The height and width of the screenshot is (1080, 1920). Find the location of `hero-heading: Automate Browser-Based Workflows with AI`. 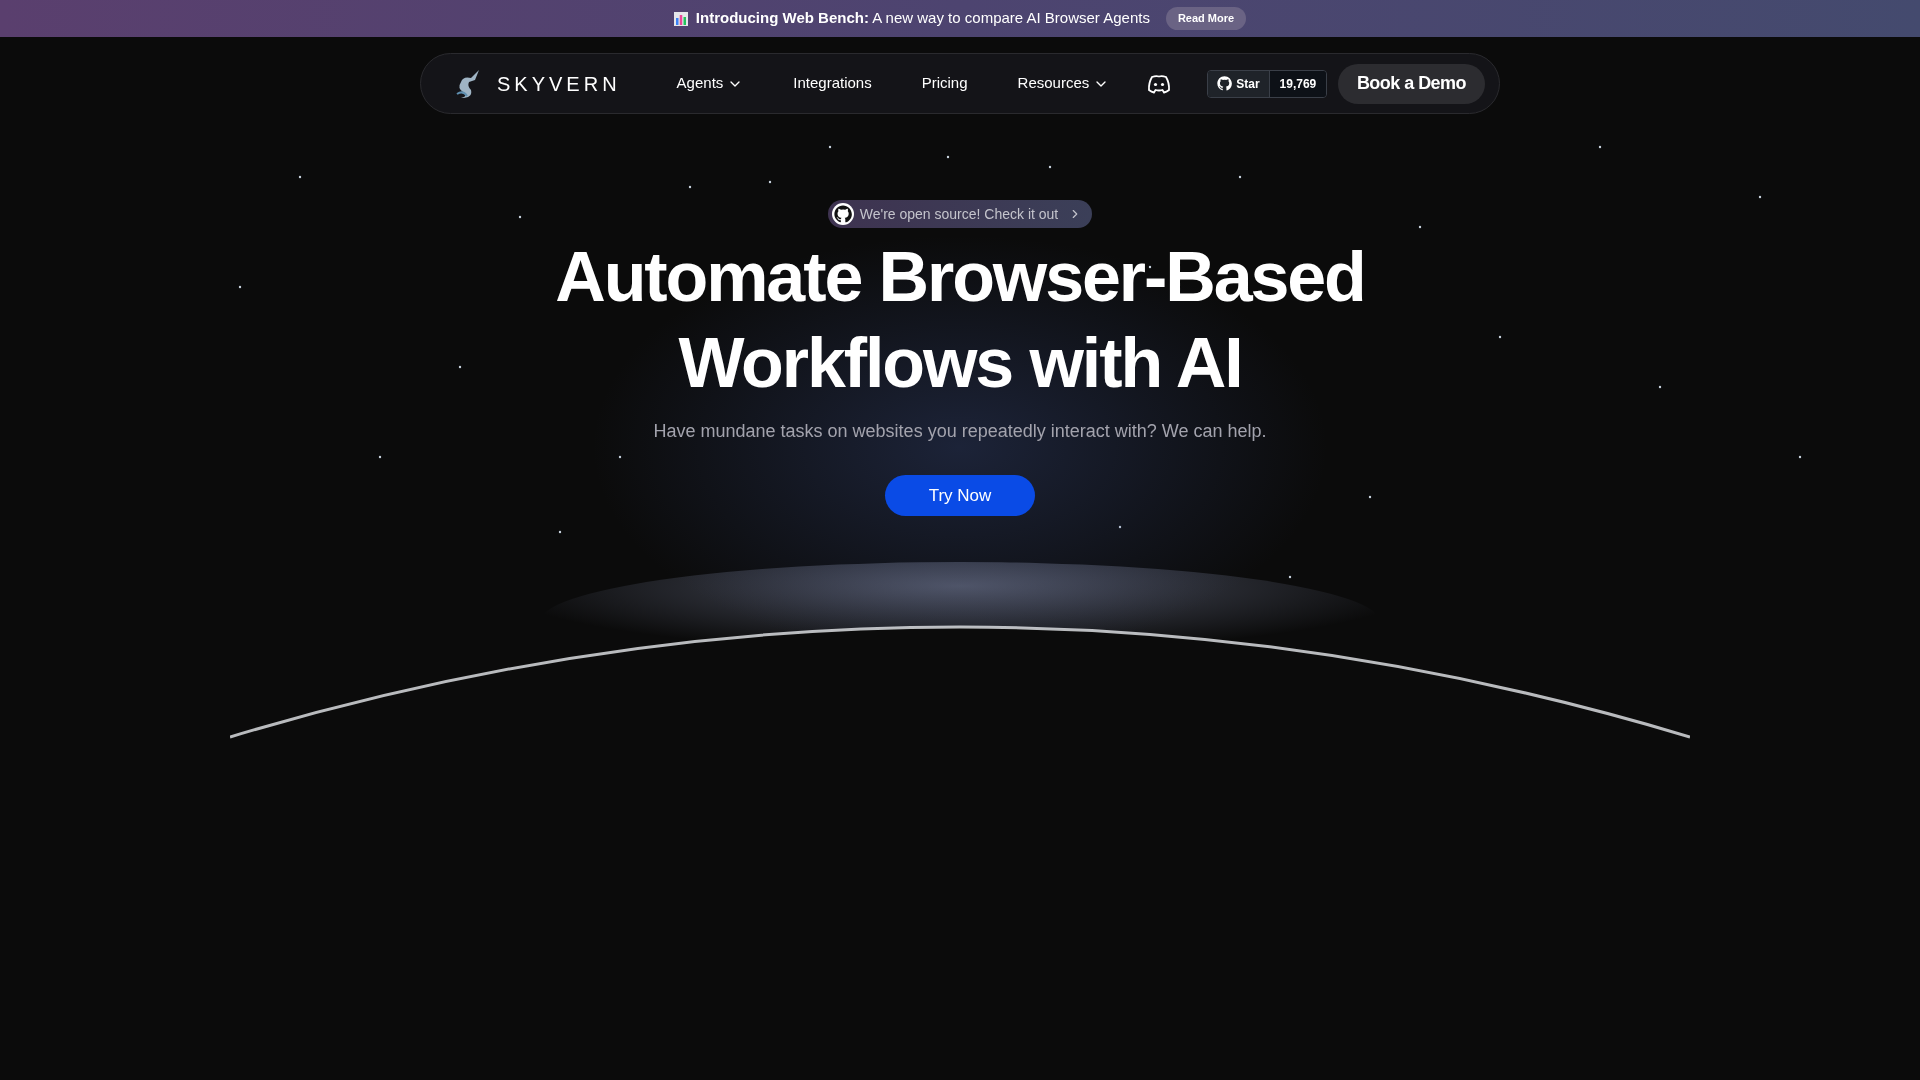

hero-heading: Automate Browser-Based Workflows with AI is located at coordinates (960, 320).